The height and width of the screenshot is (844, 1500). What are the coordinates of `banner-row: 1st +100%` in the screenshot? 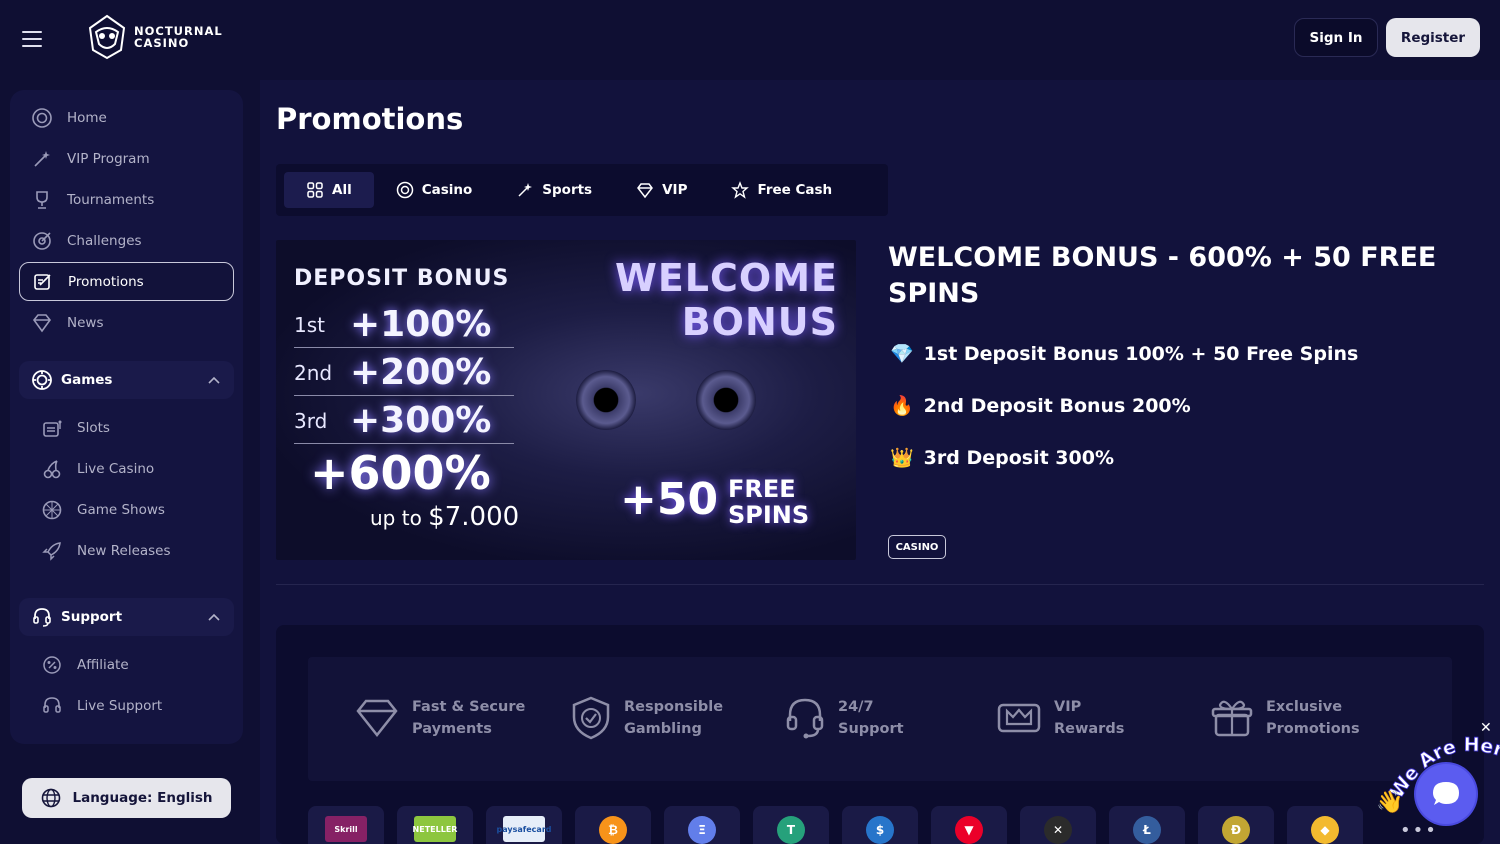 It's located at (404, 325).